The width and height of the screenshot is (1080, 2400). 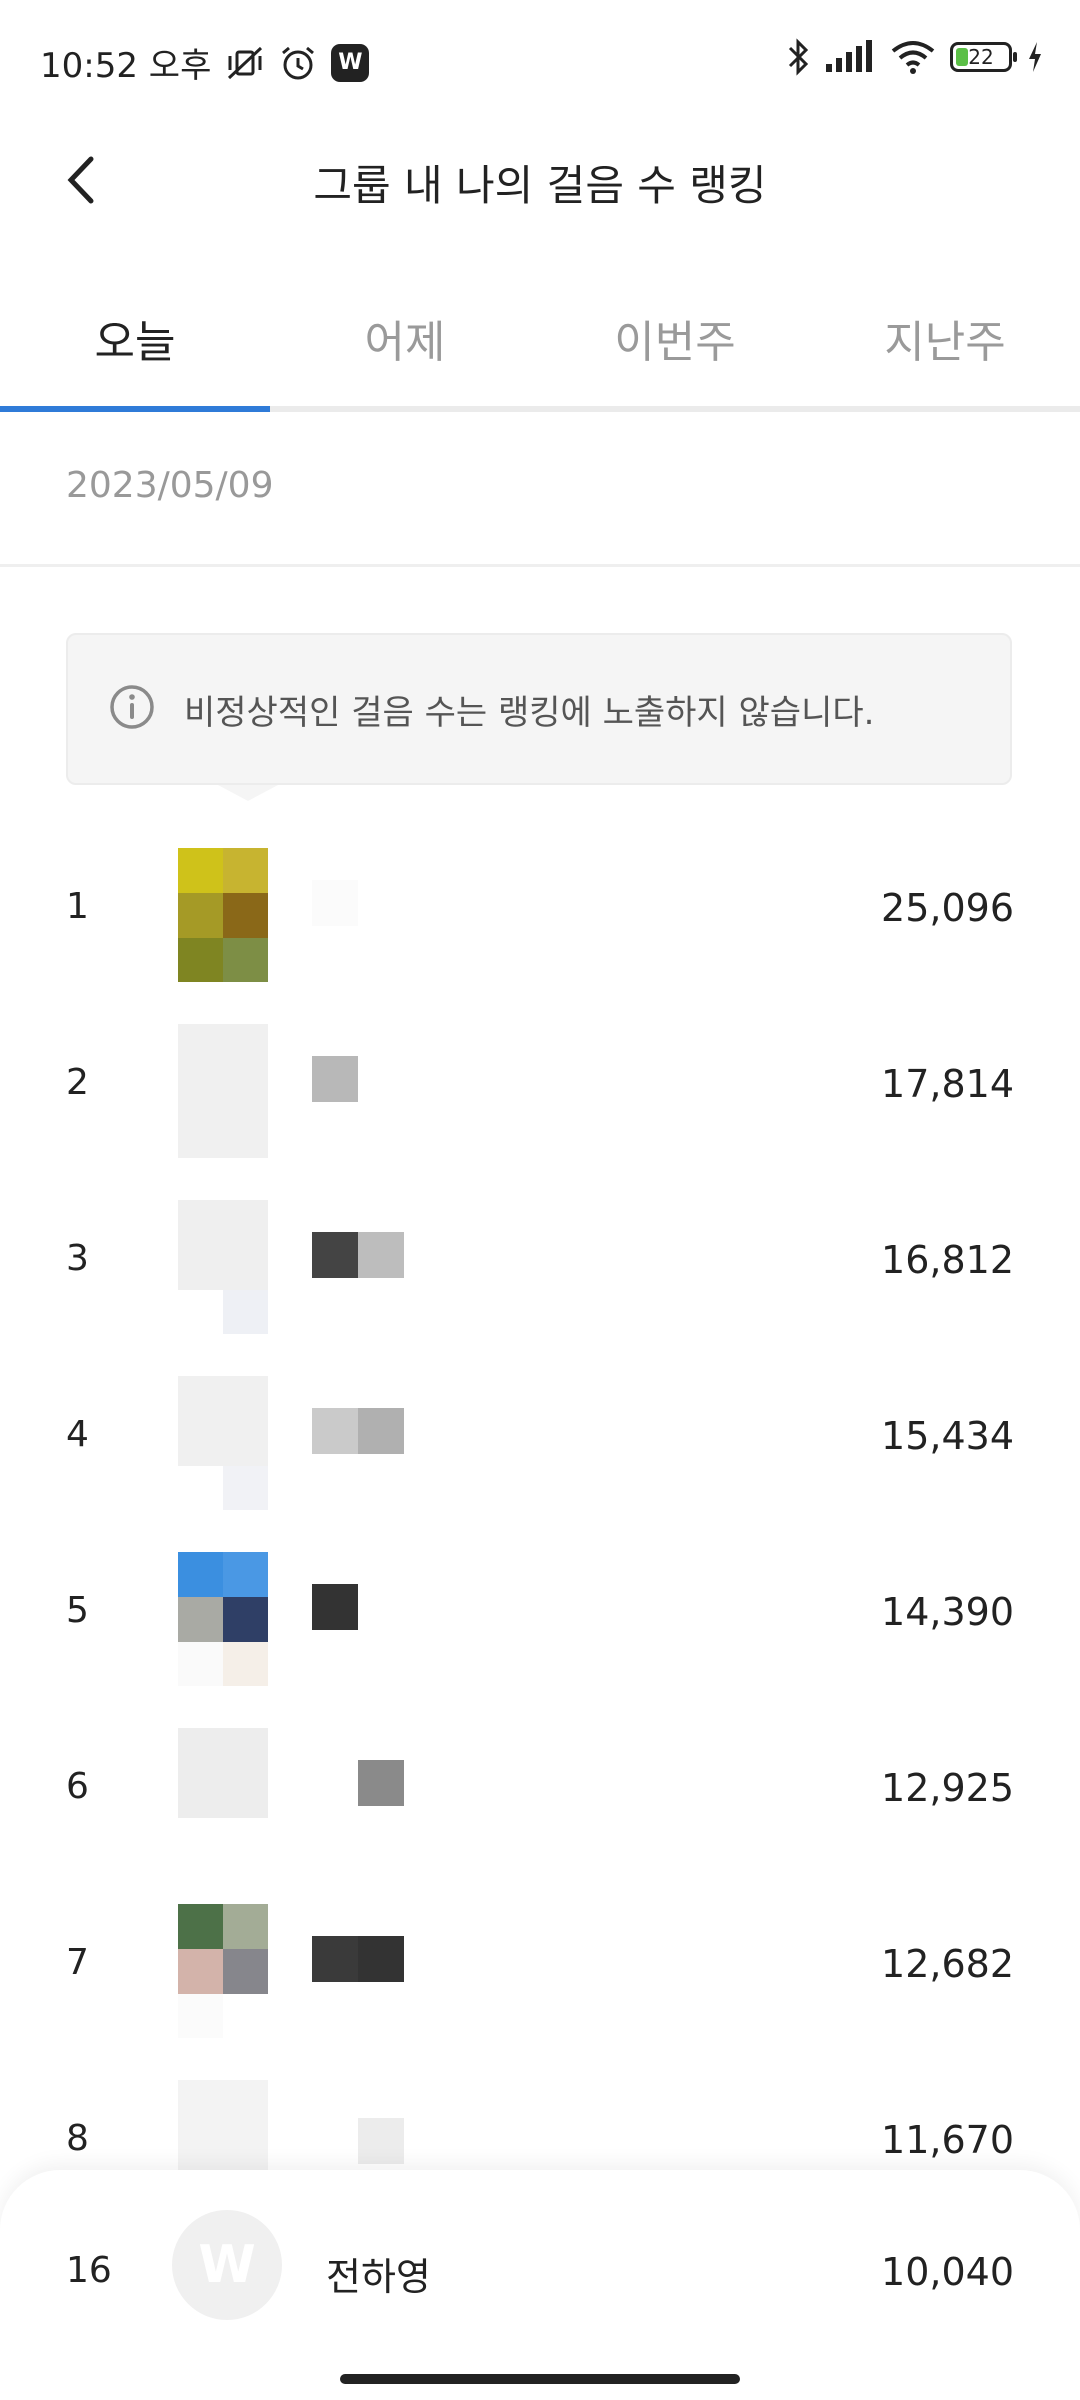 I want to click on tab-bar: 오늘 어제 이번주 지난주, so click(x=540, y=340).